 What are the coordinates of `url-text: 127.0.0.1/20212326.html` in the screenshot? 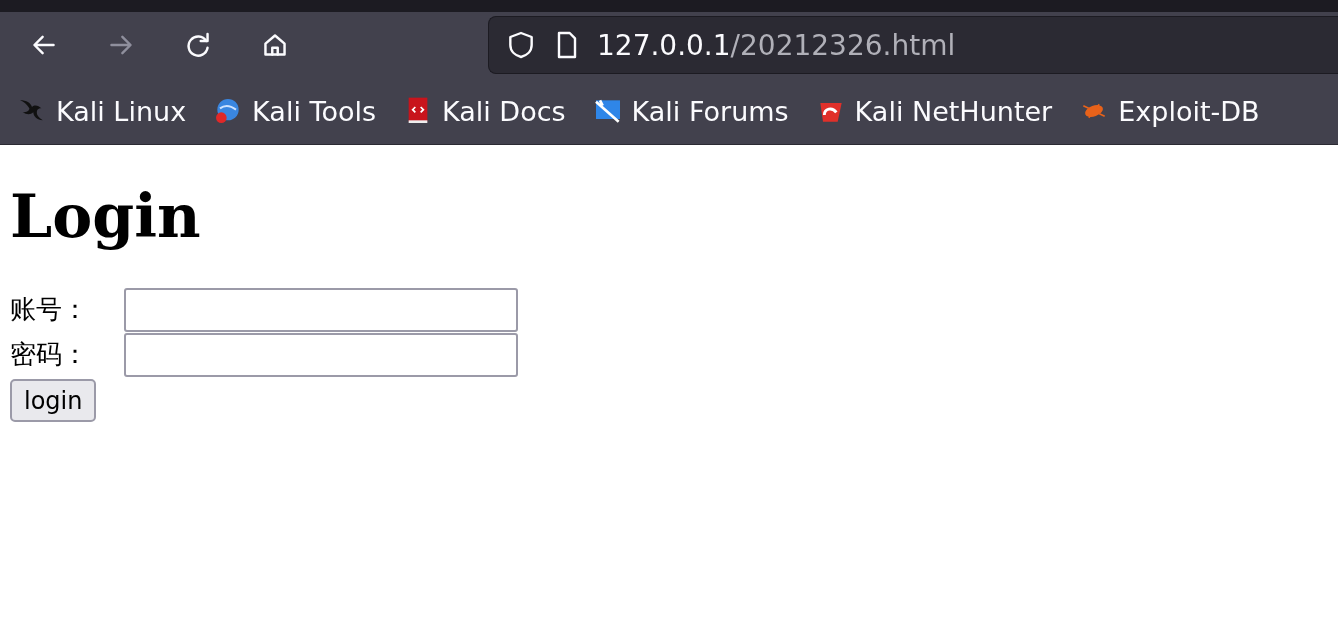 It's located at (776, 45).